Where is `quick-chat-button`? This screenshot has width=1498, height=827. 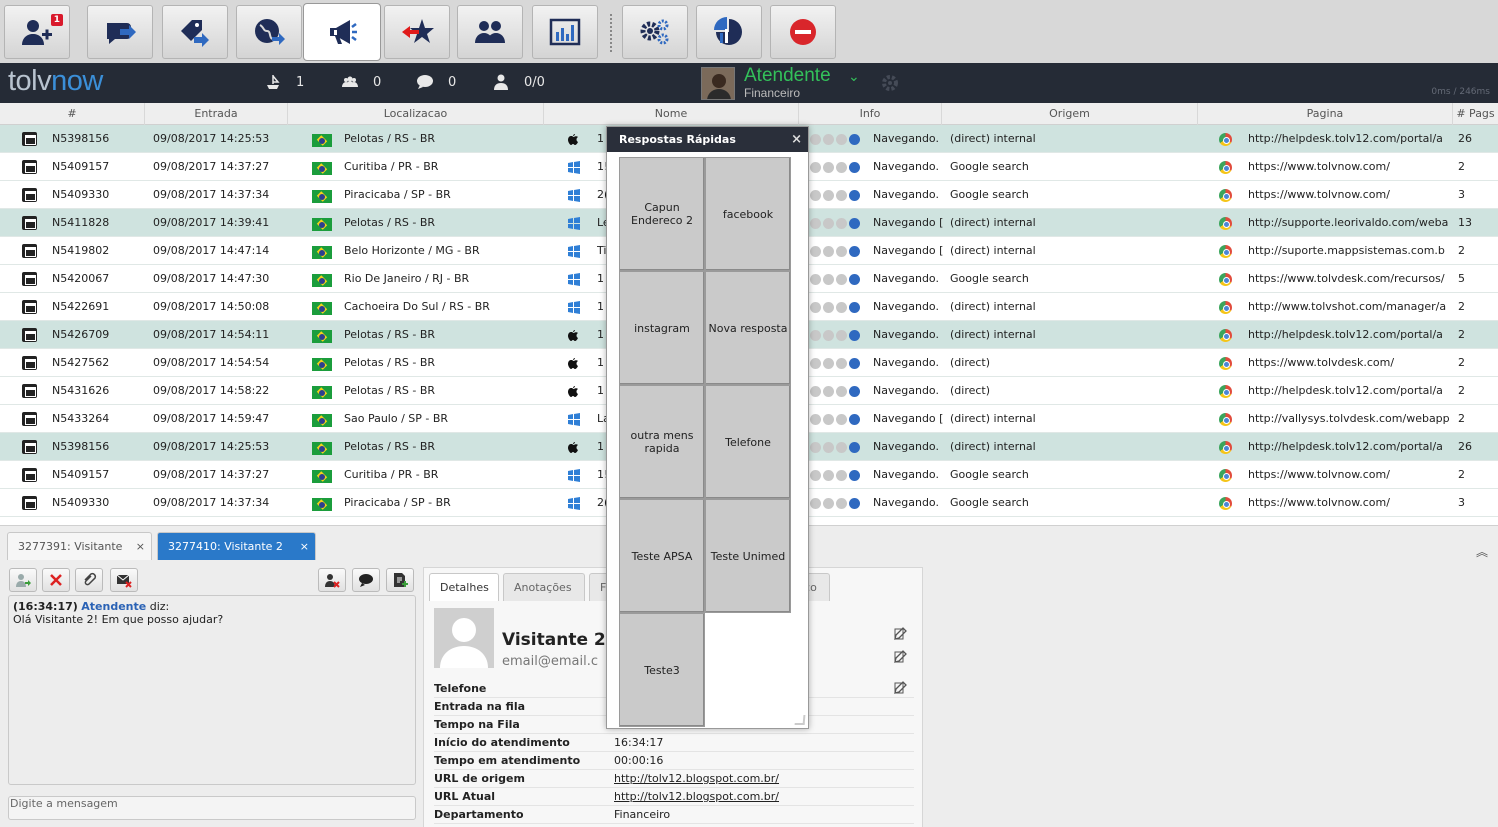 quick-chat-button is located at coordinates (366, 580).